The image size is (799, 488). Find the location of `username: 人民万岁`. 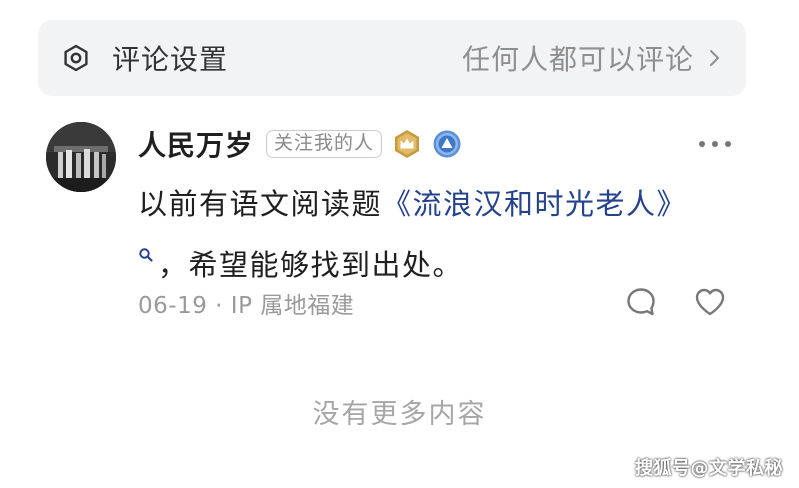

username: 人民万岁 is located at coordinates (196, 144).